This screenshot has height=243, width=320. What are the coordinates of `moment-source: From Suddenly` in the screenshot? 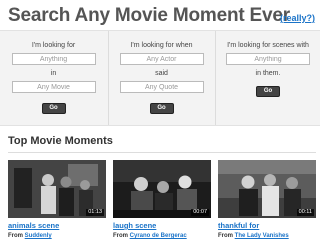 It's located at (30, 236).